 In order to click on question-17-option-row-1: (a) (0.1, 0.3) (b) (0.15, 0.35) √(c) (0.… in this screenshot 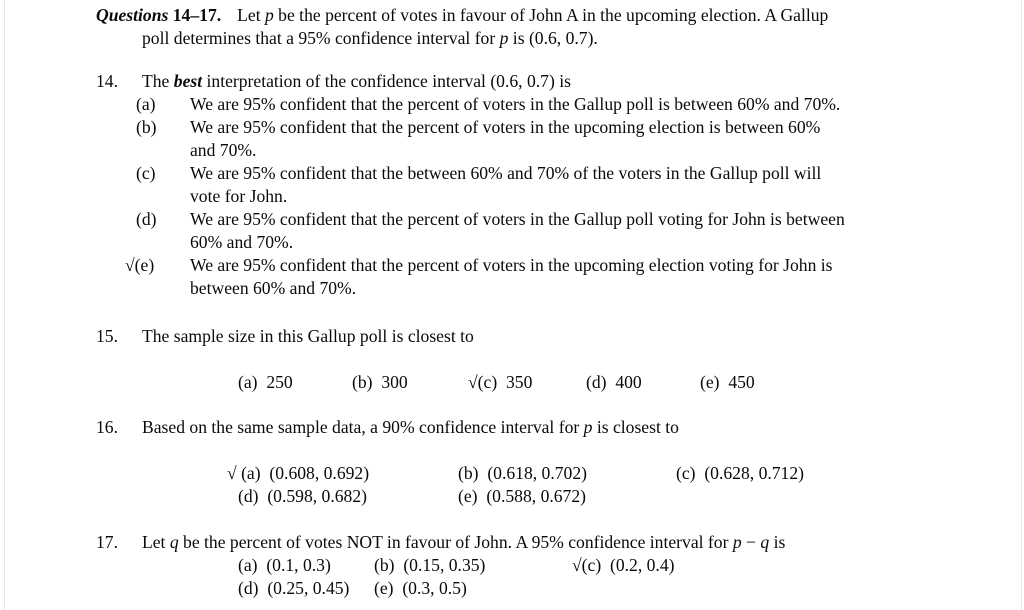, I will do `click(516, 565)`.